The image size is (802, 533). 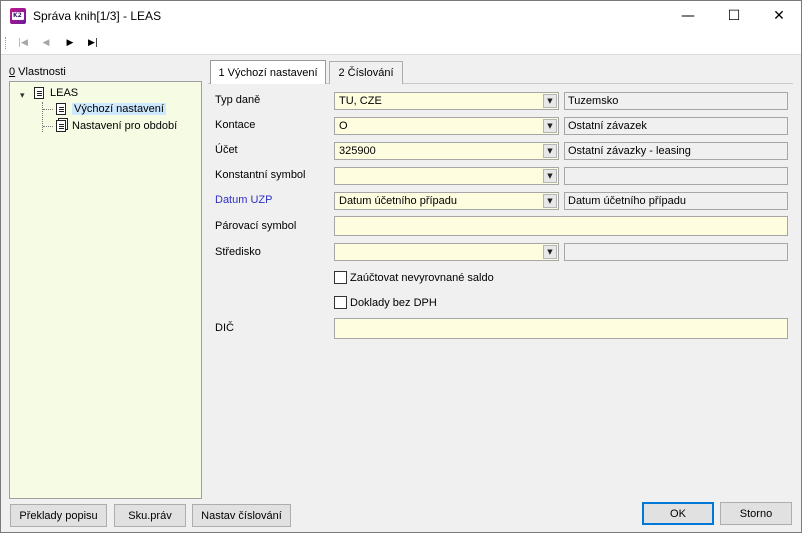 I want to click on tax-date-combo: Datum účetního případu ▼, so click(x=446, y=201).